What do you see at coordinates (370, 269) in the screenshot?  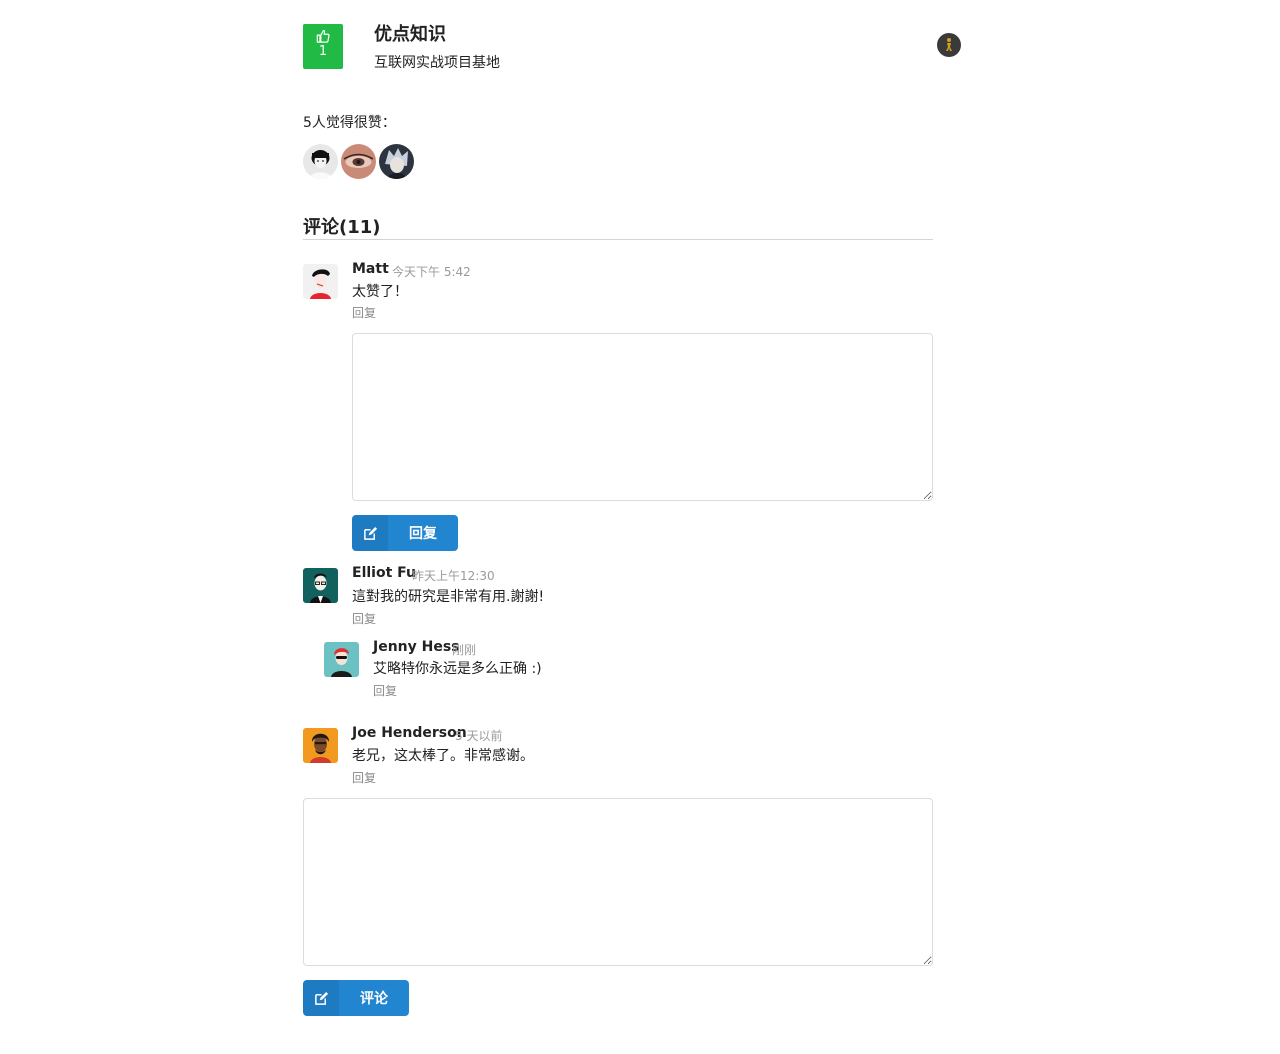 I see `comment-author: Matt` at bounding box center [370, 269].